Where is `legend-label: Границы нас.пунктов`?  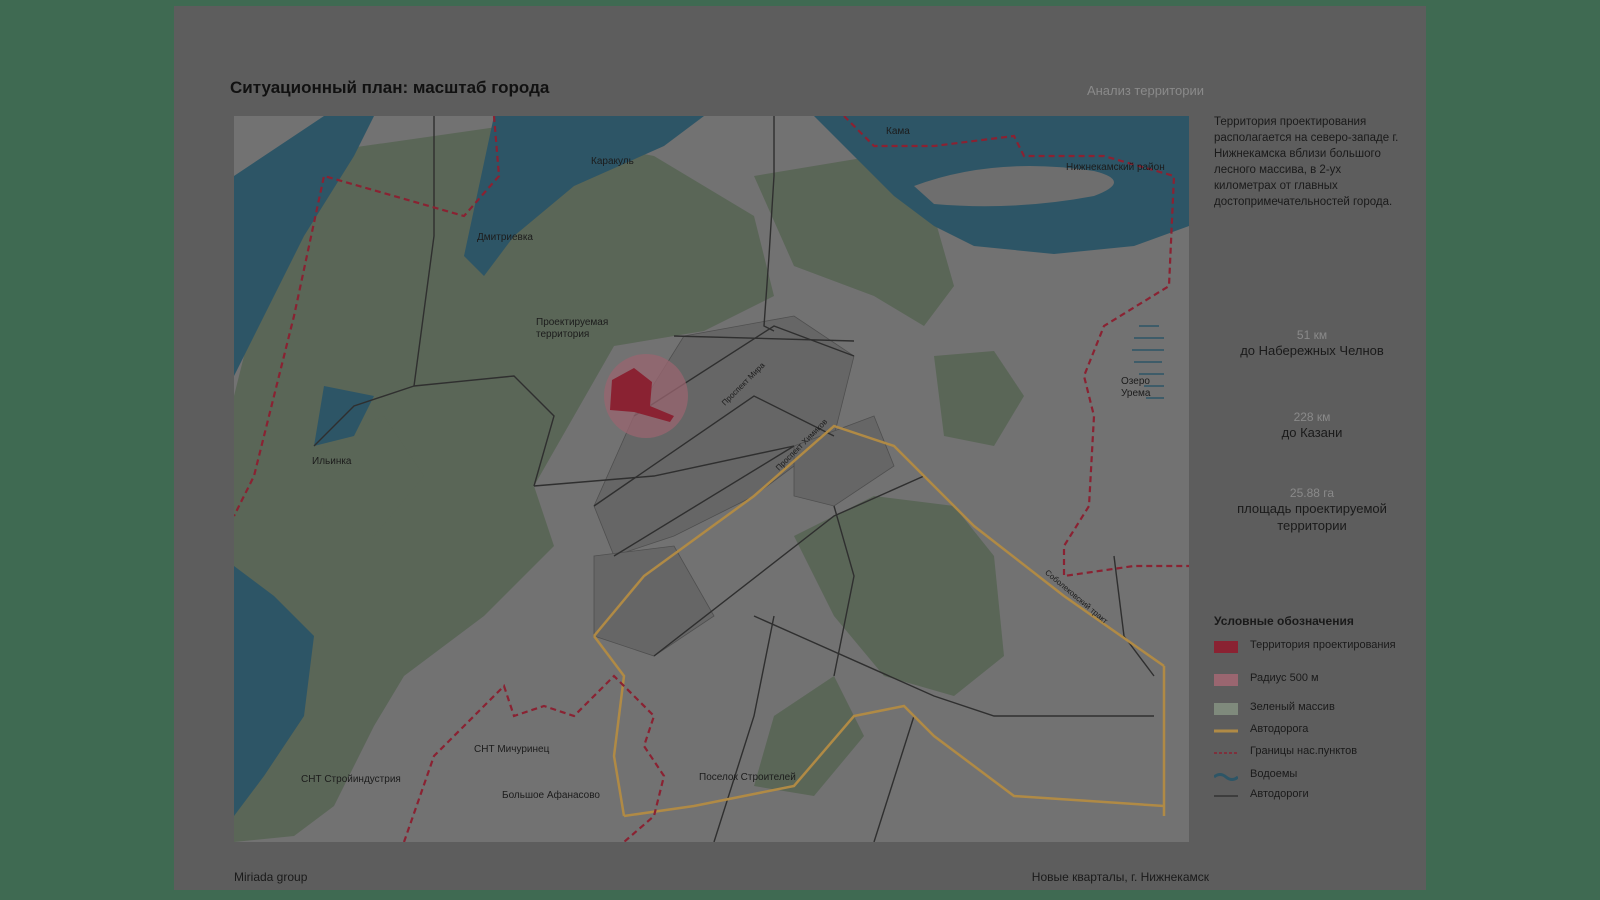 legend-label: Границы нас.пунктов is located at coordinates (1304, 751).